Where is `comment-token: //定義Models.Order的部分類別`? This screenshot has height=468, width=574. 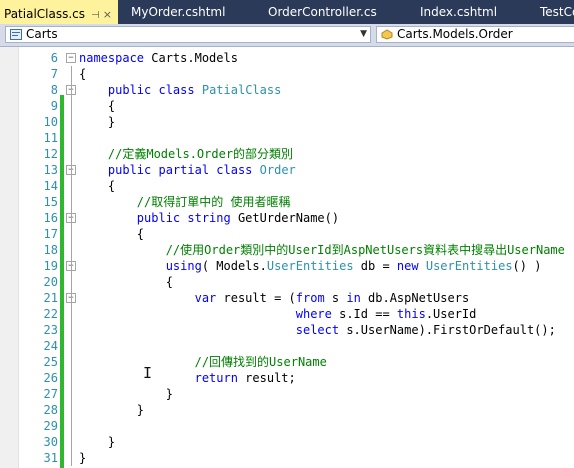
comment-token: //定義Models.Order的部分類別 is located at coordinates (186, 154).